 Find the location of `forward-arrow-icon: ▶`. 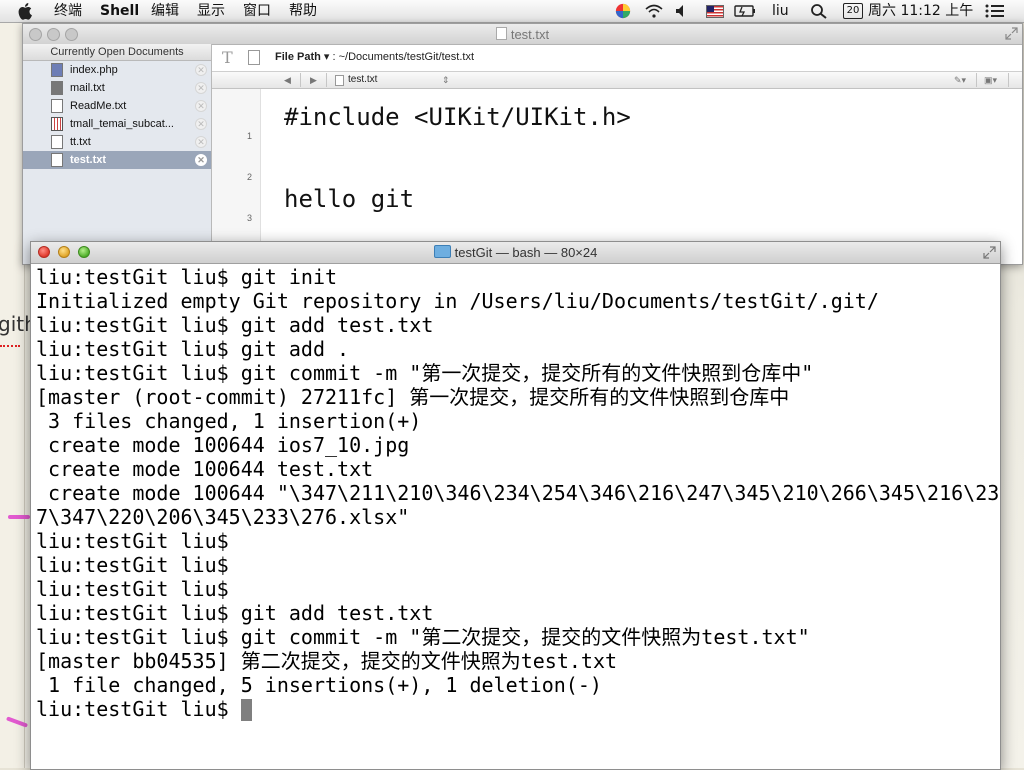

forward-arrow-icon: ▶ is located at coordinates (313, 80).